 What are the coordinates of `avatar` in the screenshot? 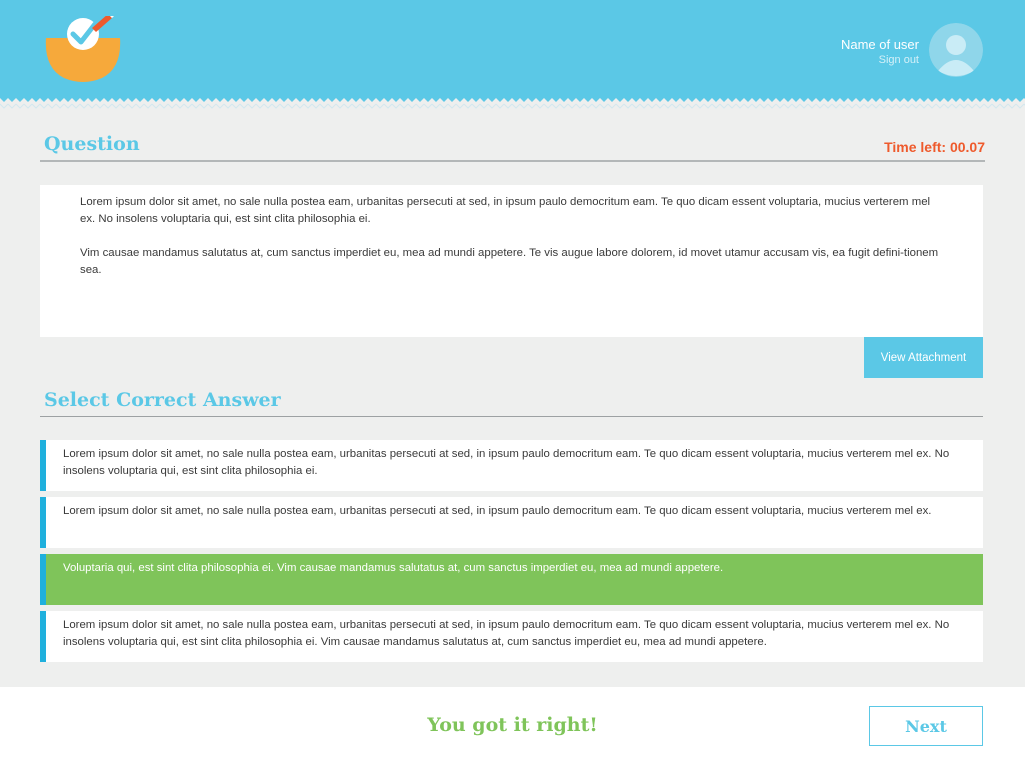 It's located at (956, 50).